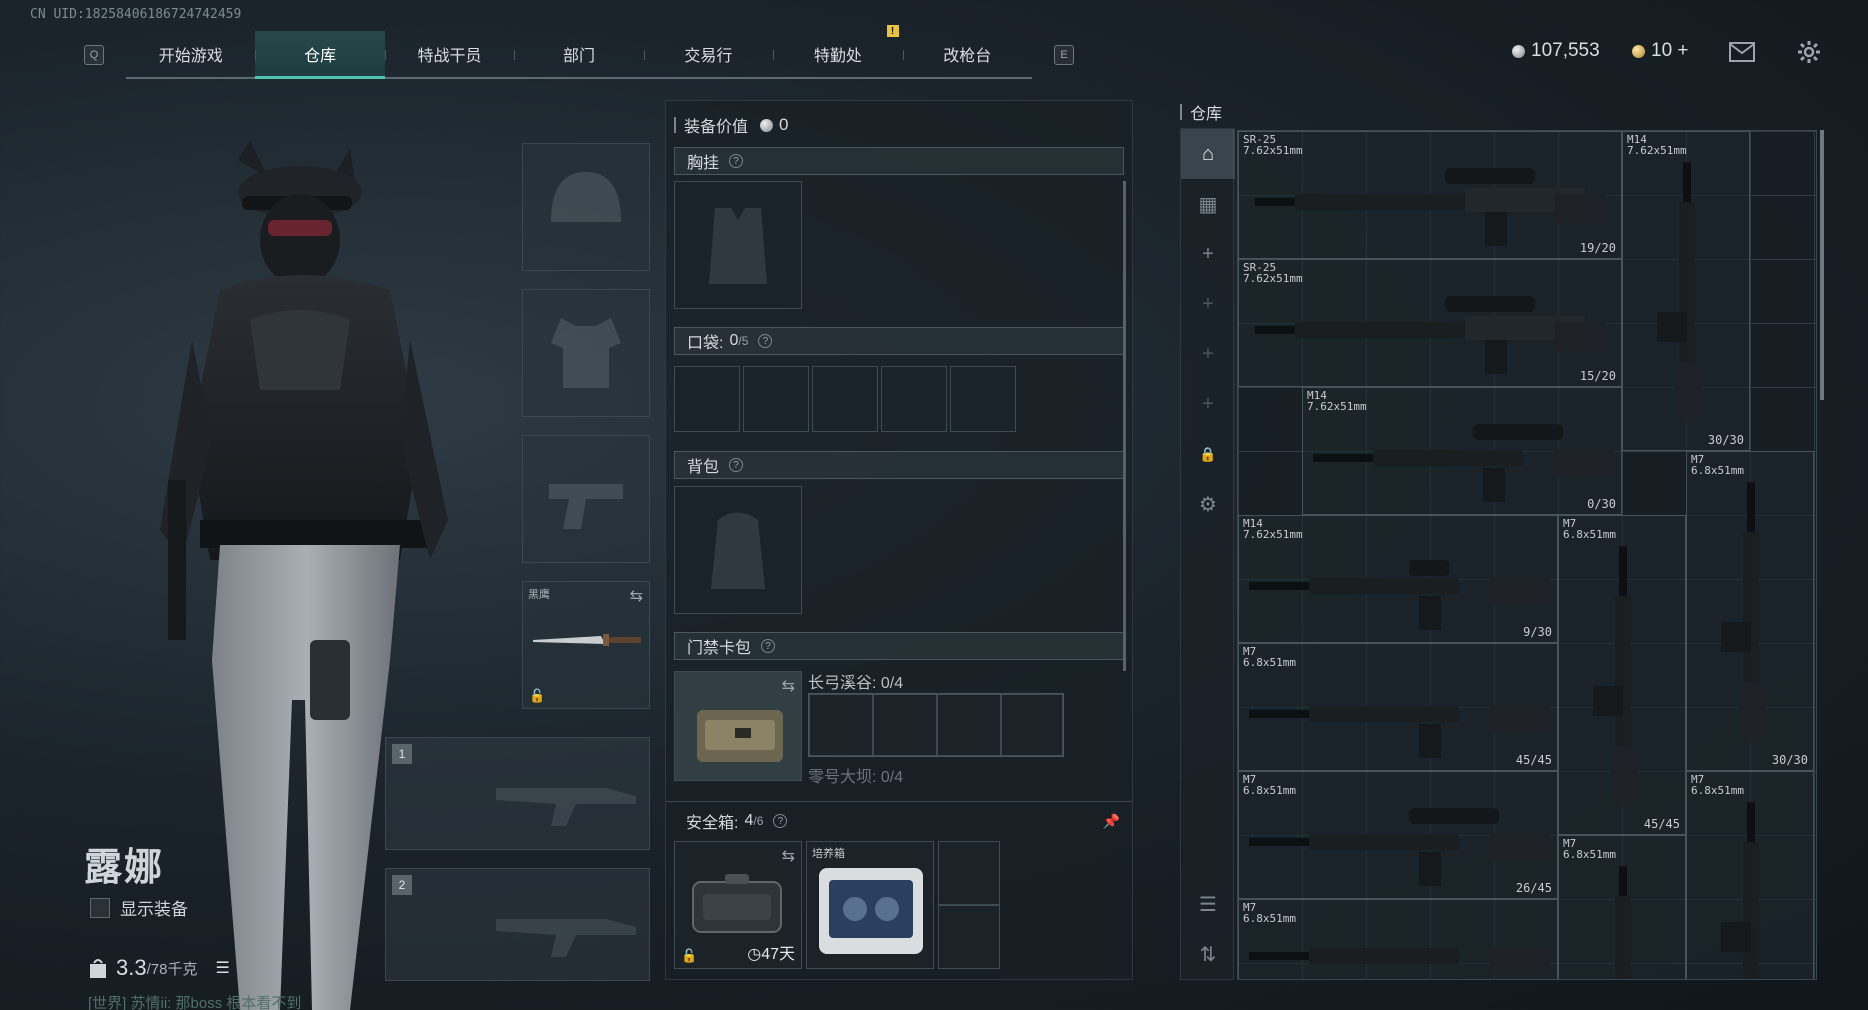 This screenshot has height=1010, width=1868. Describe the element at coordinates (1208, 204) in the screenshot. I see `storage-tab-icon: ▦` at that location.